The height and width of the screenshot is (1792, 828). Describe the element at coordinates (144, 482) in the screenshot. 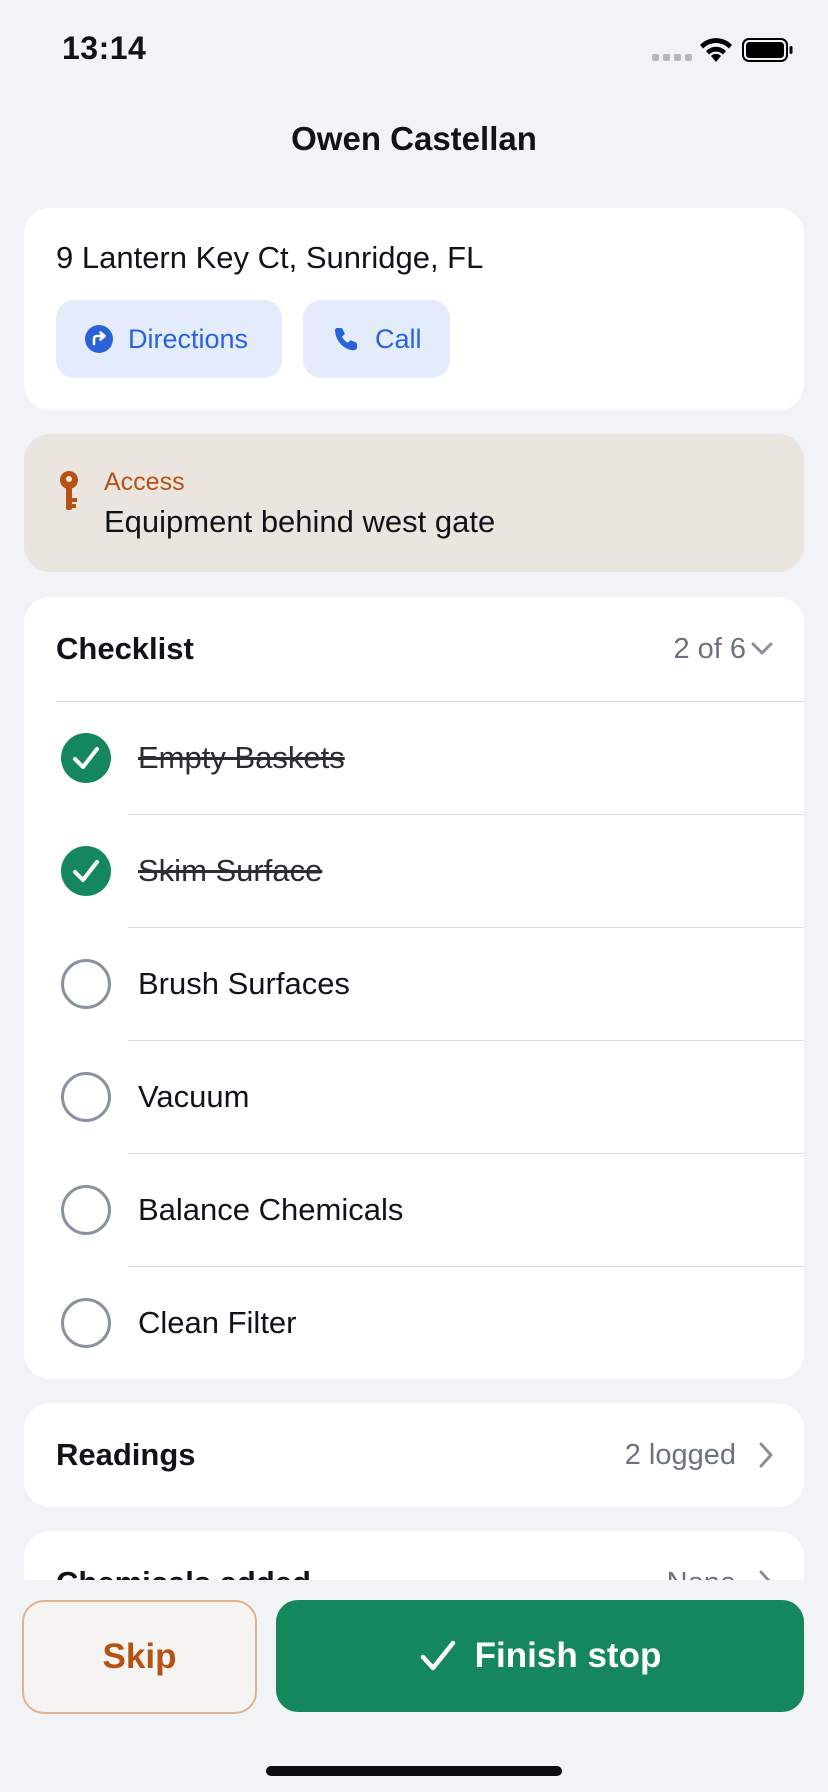

I see `access-label: Access` at that location.